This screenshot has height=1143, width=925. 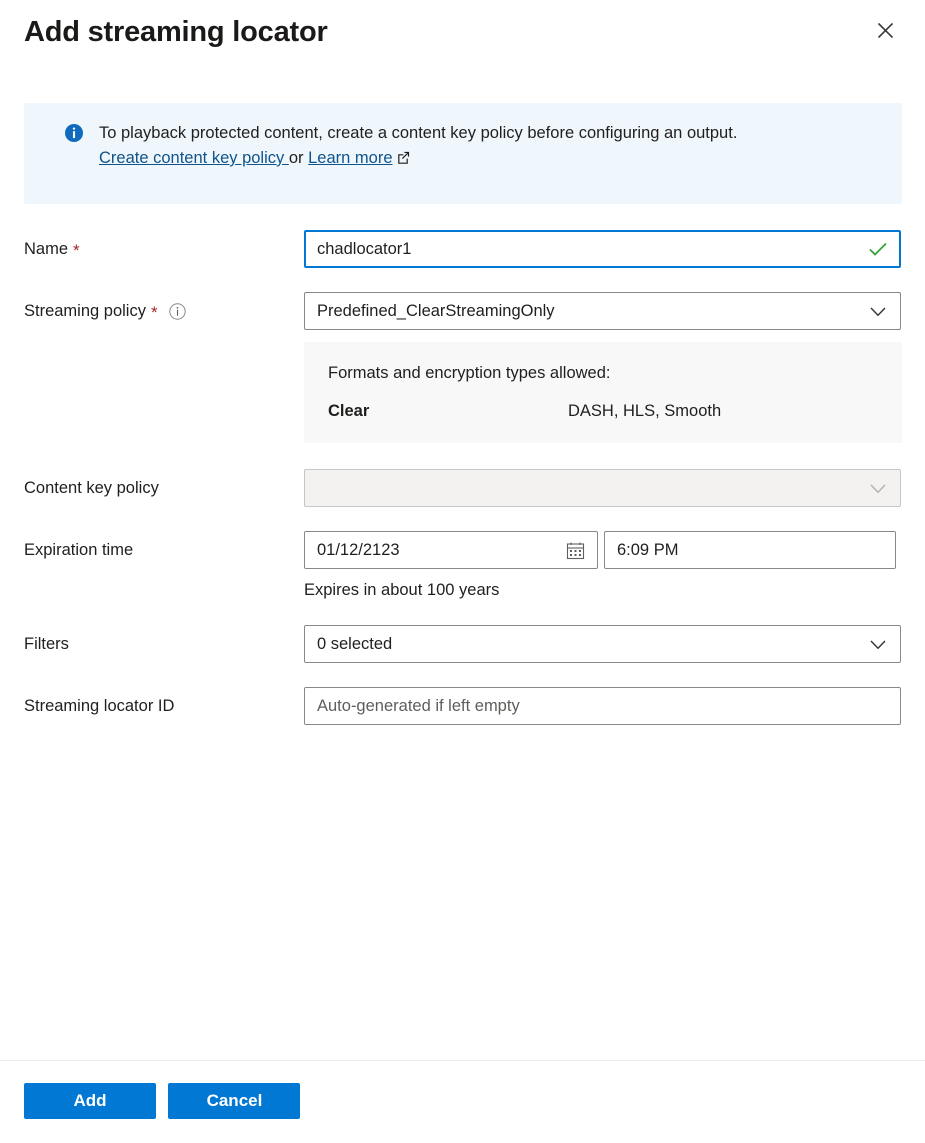 I want to click on cancel-button: Cancel, so click(x=234, y=1101).